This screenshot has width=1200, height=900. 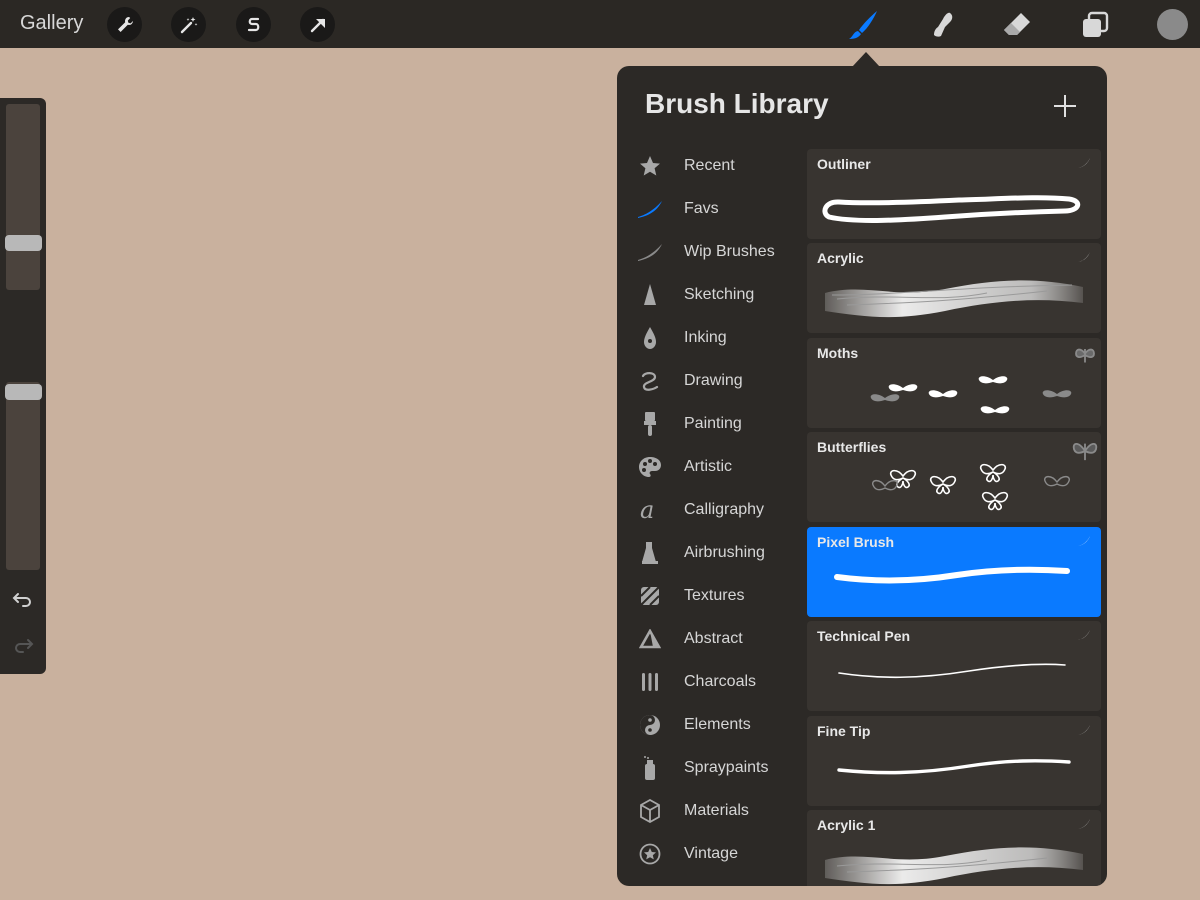 I want to click on texture-hatch-icon, so click(x=650, y=596).